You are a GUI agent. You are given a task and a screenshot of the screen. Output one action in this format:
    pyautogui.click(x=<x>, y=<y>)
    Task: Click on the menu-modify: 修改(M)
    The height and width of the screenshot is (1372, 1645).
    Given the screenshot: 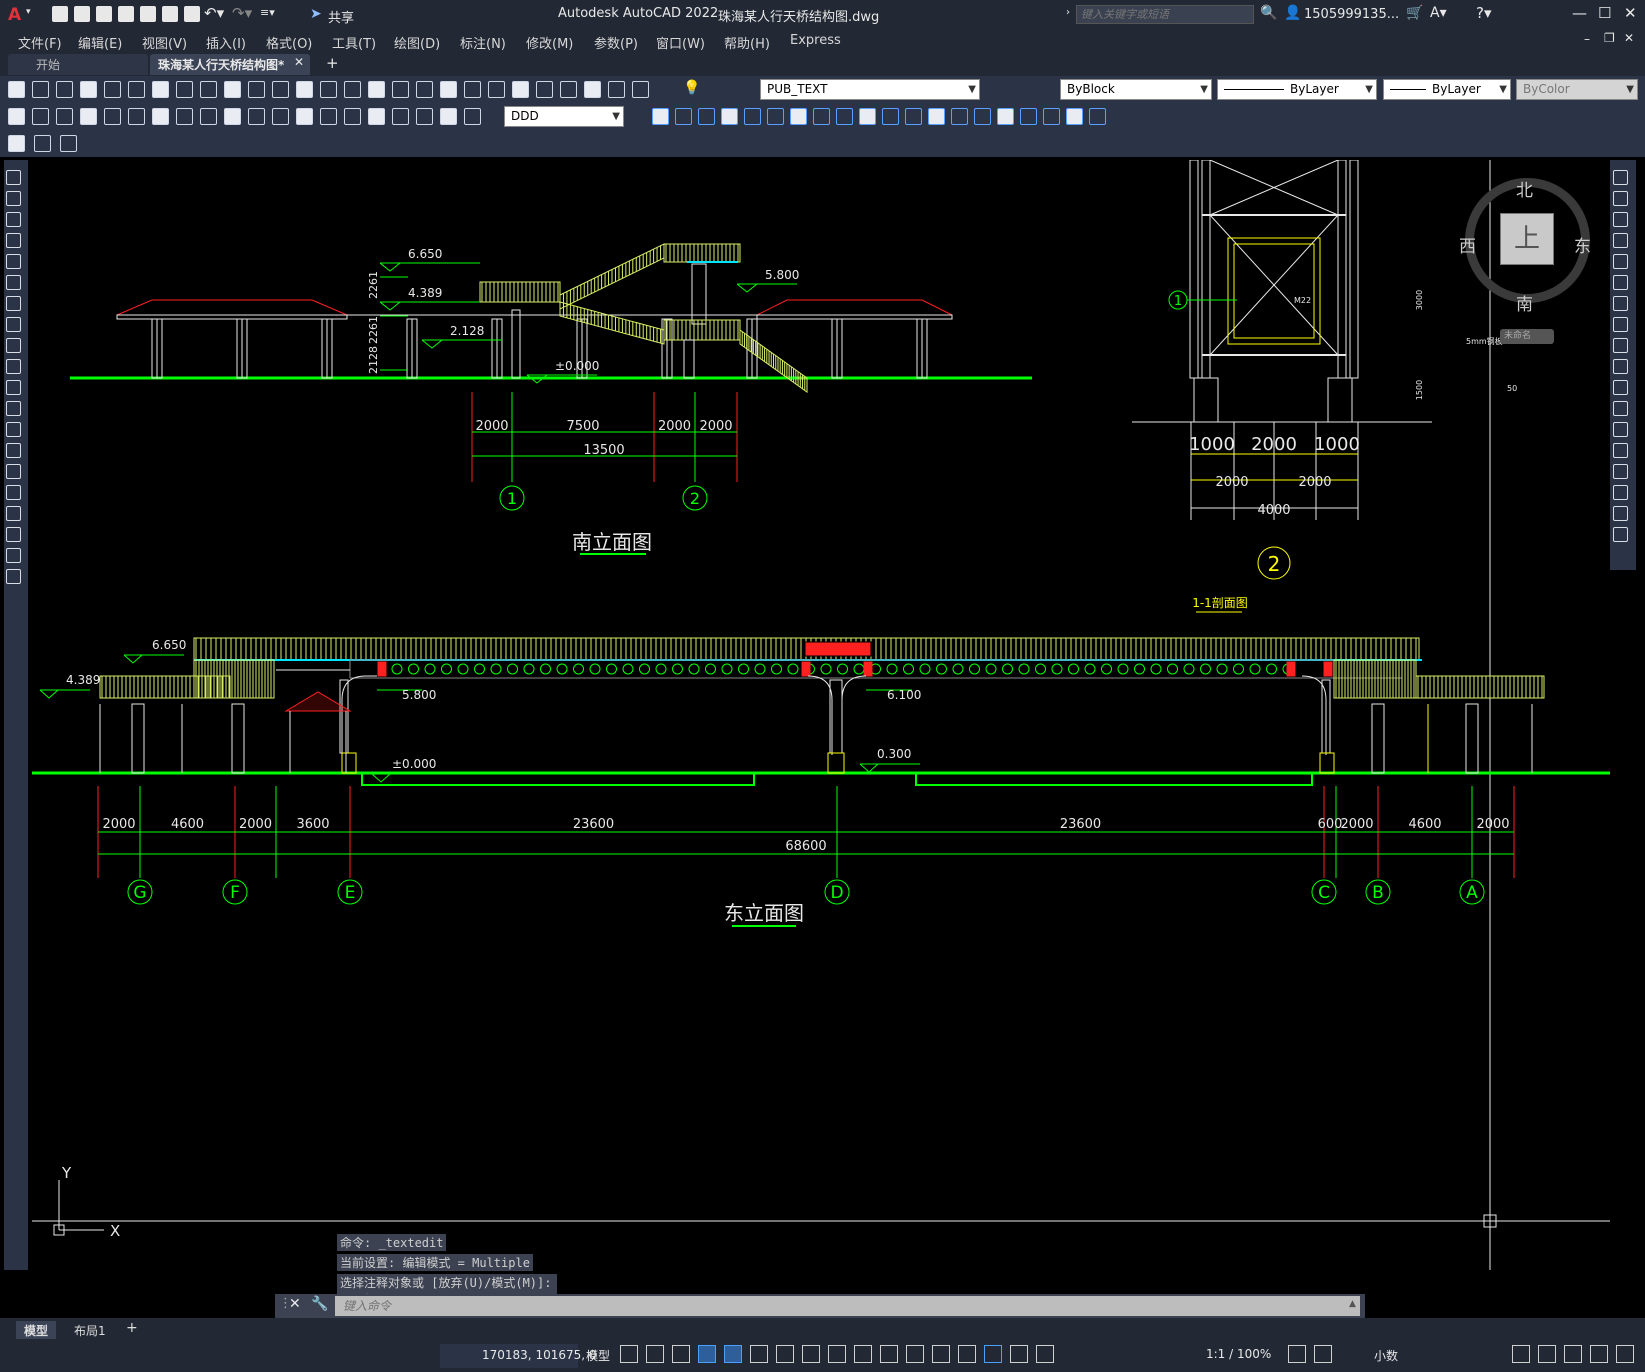 What is the action you would take?
    pyautogui.click(x=549, y=42)
    